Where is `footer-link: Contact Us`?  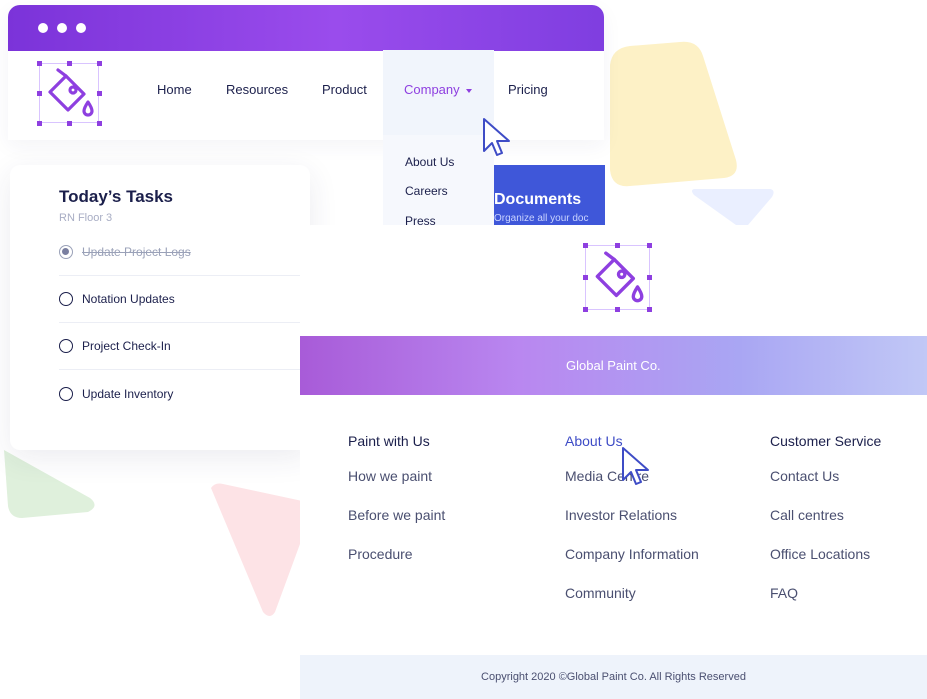
footer-link: Contact Us is located at coordinates (825, 487).